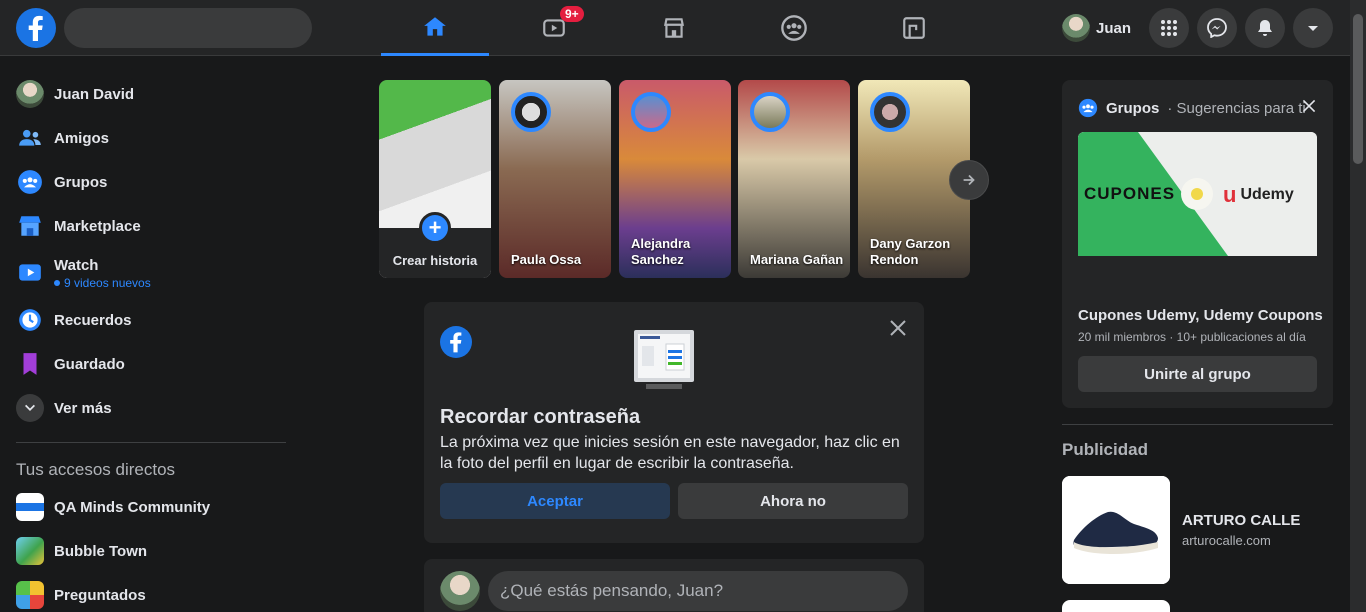 This screenshot has width=1366, height=612. What do you see at coordinates (435, 228) in the screenshot?
I see `plus-icon: +` at bounding box center [435, 228].